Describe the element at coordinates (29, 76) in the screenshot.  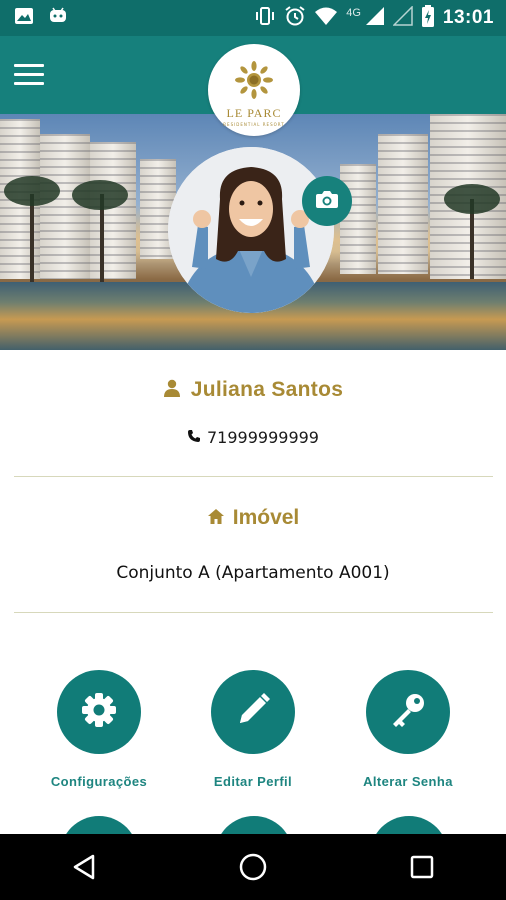
I see `hamburger-menu-icon` at that location.